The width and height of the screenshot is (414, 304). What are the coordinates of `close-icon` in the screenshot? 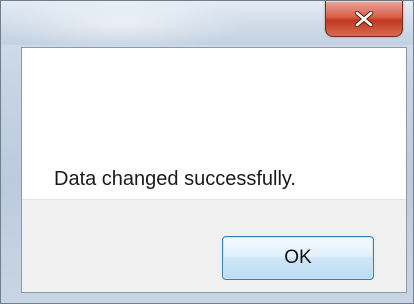 It's located at (364, 18).